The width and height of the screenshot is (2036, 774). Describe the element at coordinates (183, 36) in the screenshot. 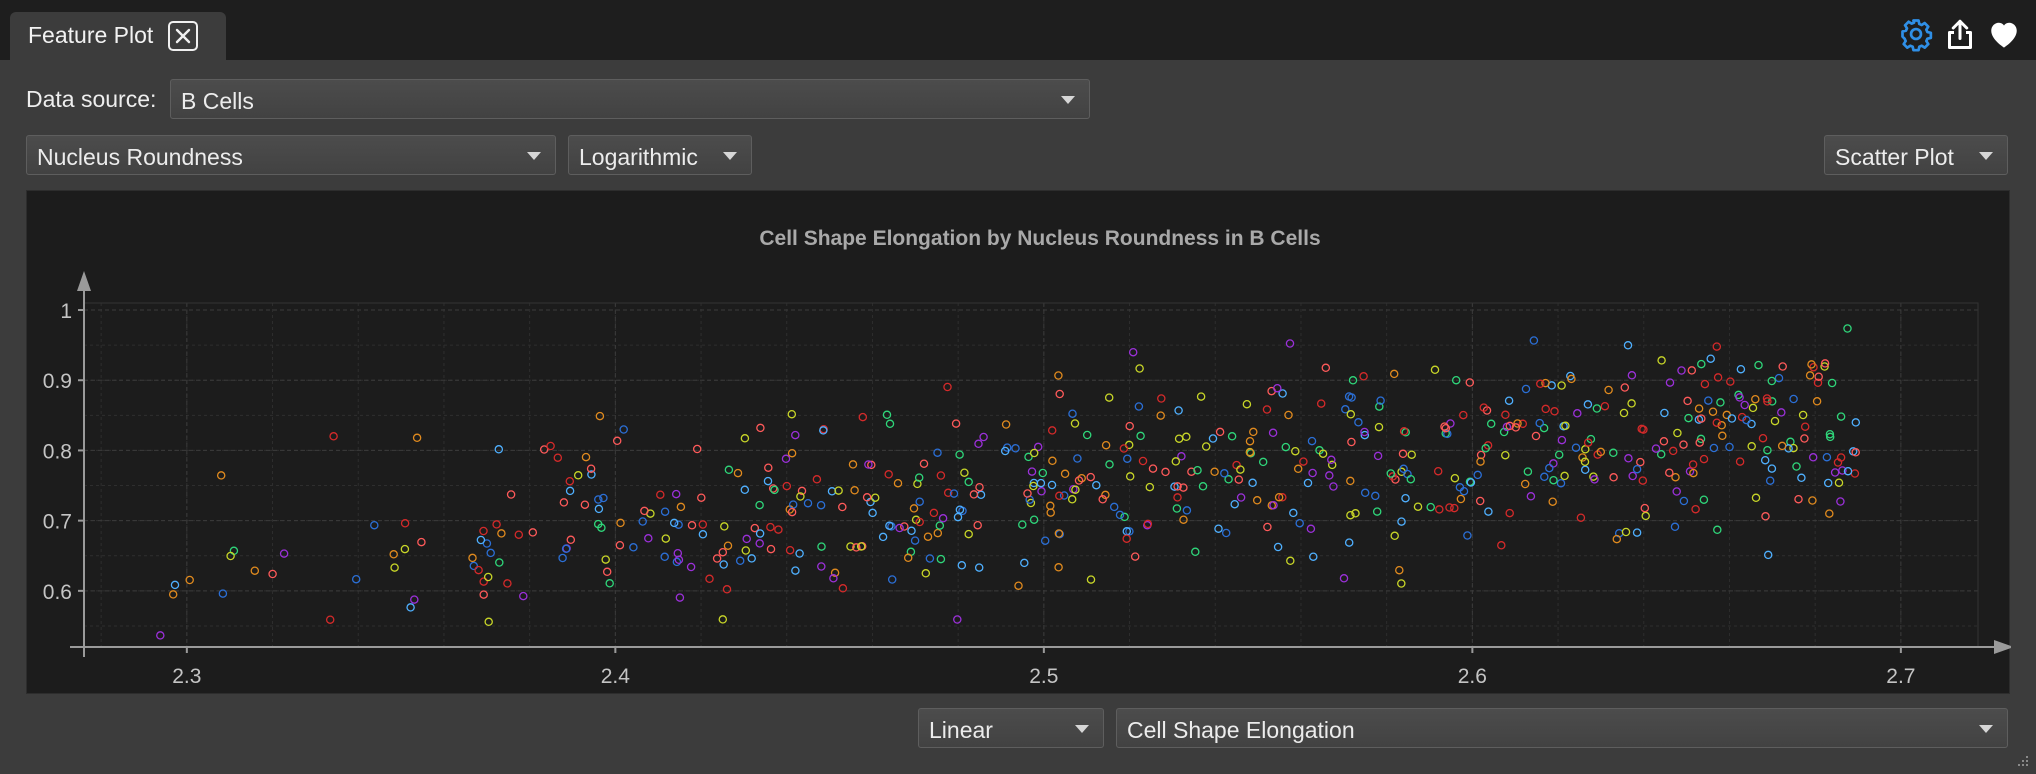

I see `close-icon` at that location.